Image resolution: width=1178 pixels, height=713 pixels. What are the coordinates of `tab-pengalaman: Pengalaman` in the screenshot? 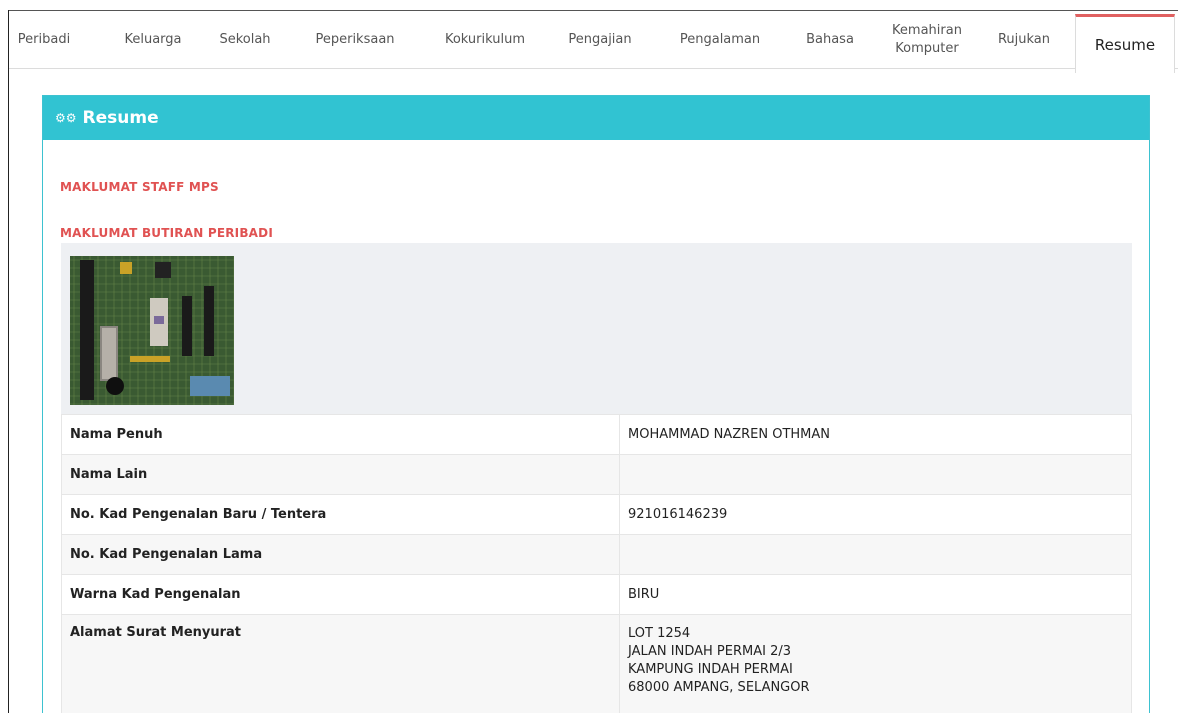 It's located at (720, 40).